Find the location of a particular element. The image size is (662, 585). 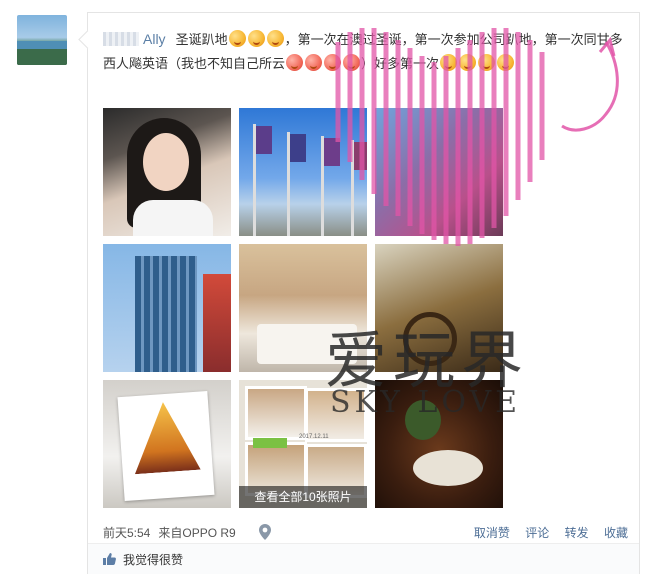

view-all-photos-button: 查看全部10张照片 is located at coordinates (303, 497).